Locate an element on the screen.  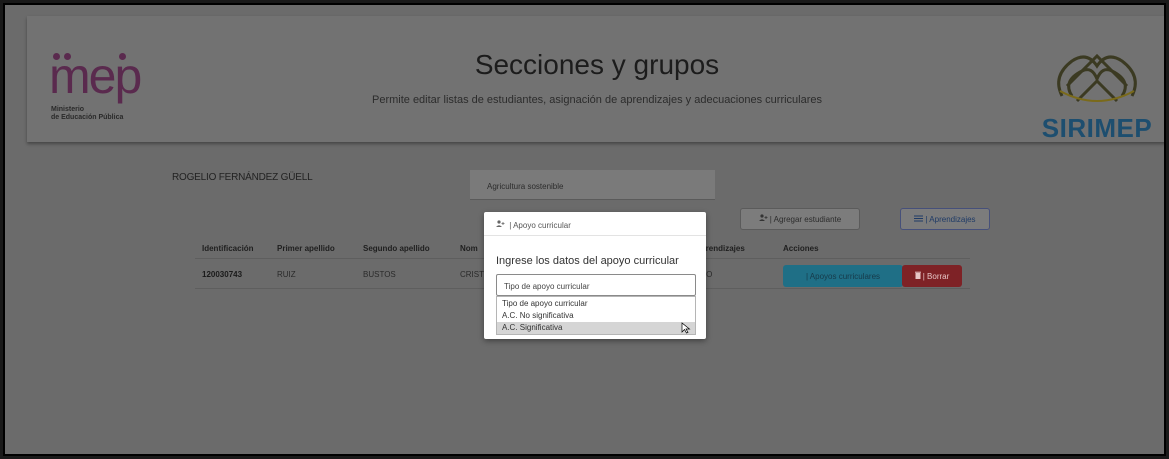
cell-first-surname: RUIZ is located at coordinates (286, 274).